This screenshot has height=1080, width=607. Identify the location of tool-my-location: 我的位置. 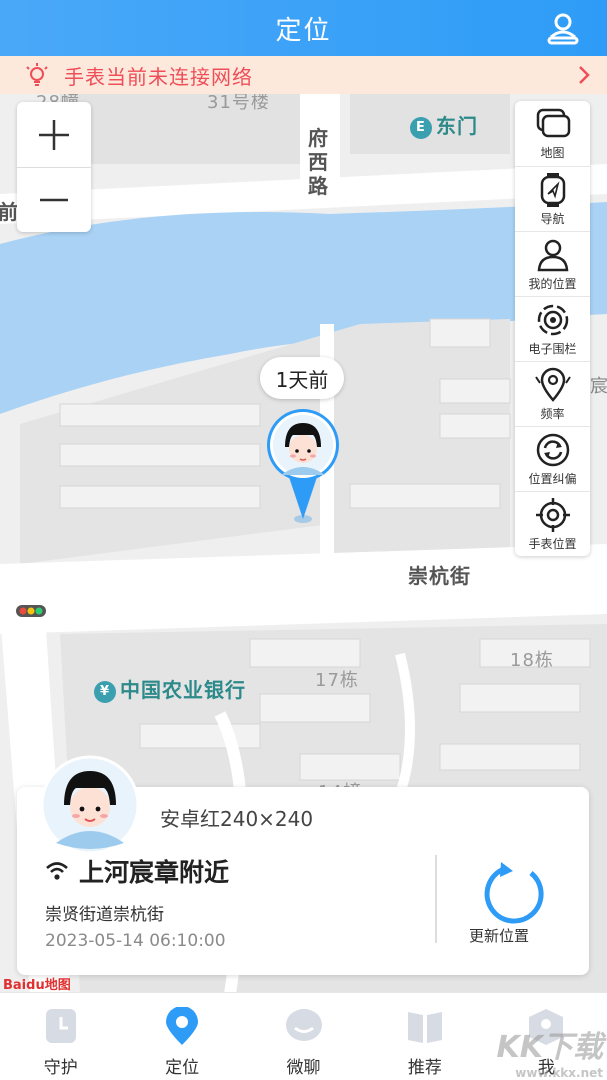
(552, 263).